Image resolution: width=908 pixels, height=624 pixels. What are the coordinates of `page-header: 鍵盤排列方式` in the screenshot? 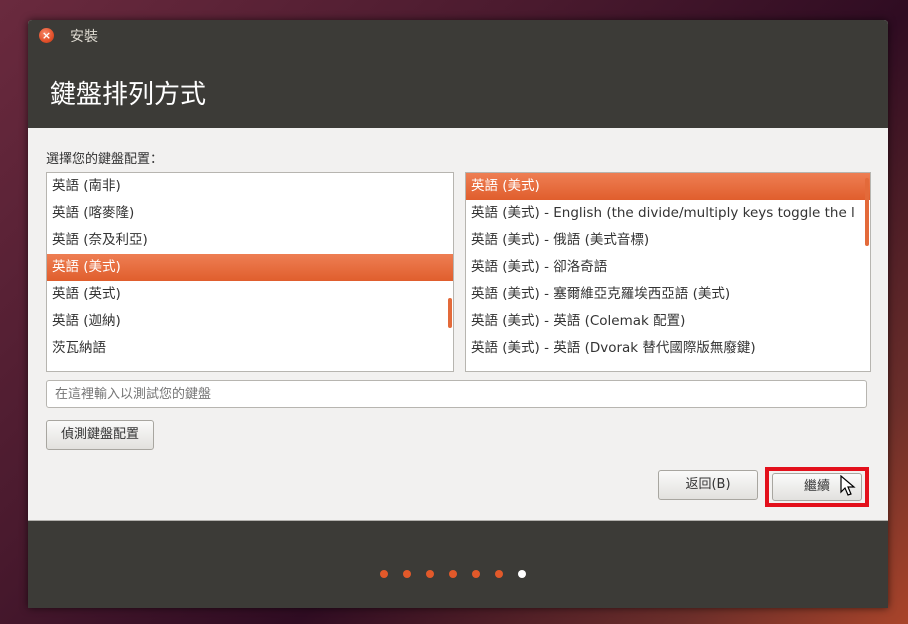 It's located at (458, 89).